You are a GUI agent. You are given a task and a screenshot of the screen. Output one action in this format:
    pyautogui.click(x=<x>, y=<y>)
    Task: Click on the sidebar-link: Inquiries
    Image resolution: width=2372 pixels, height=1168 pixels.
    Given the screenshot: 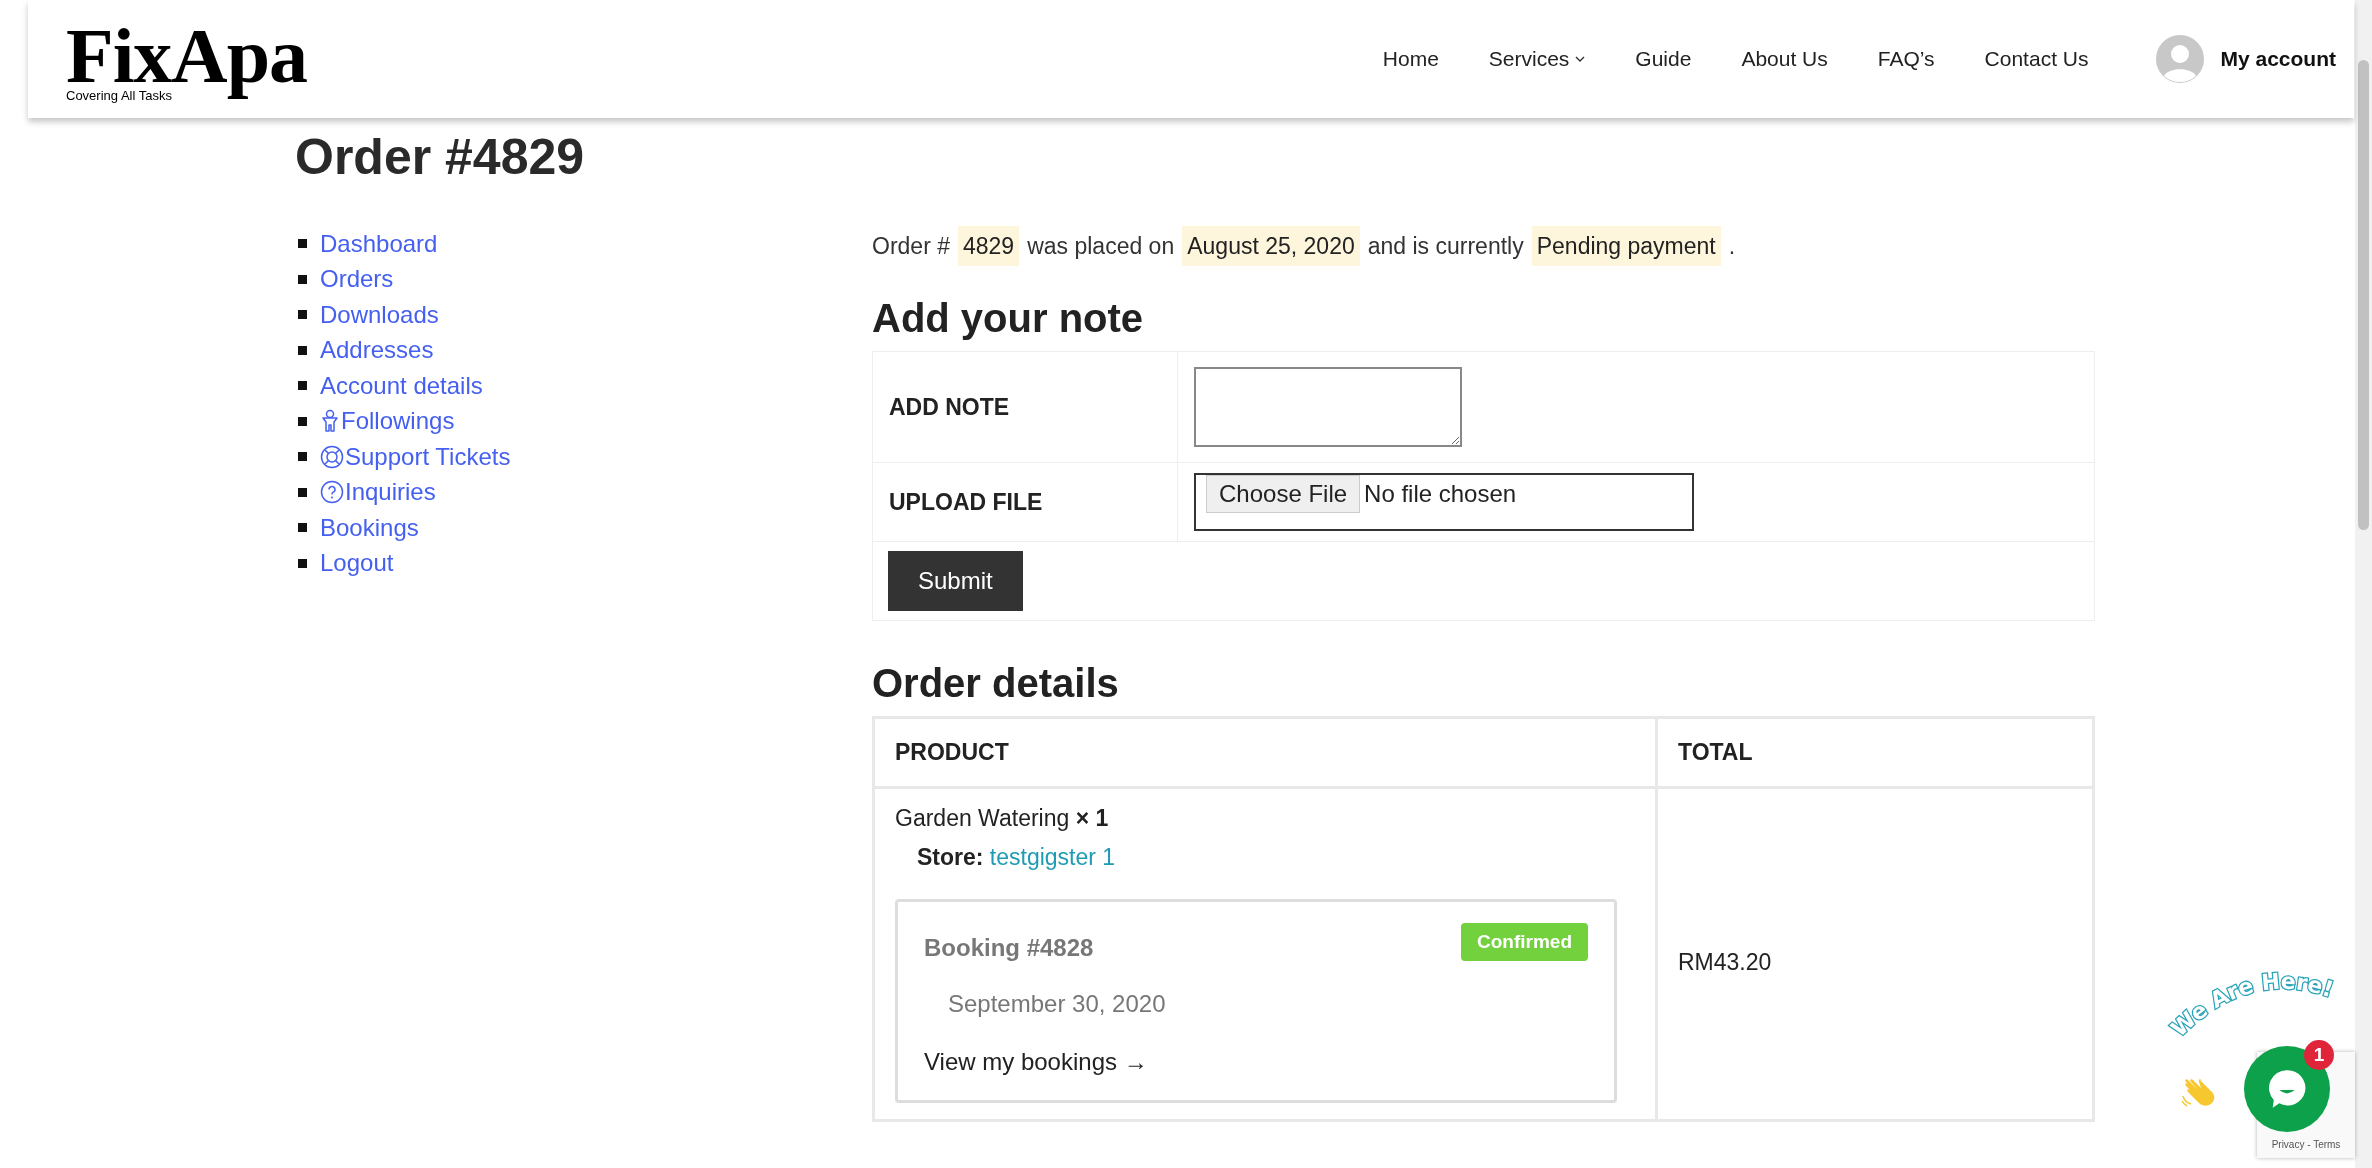 What is the action you would take?
    pyautogui.click(x=378, y=492)
    